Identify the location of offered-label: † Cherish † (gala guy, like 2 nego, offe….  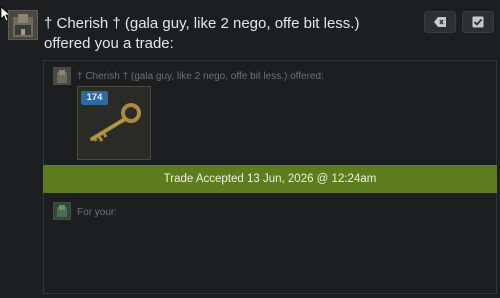
(200, 76).